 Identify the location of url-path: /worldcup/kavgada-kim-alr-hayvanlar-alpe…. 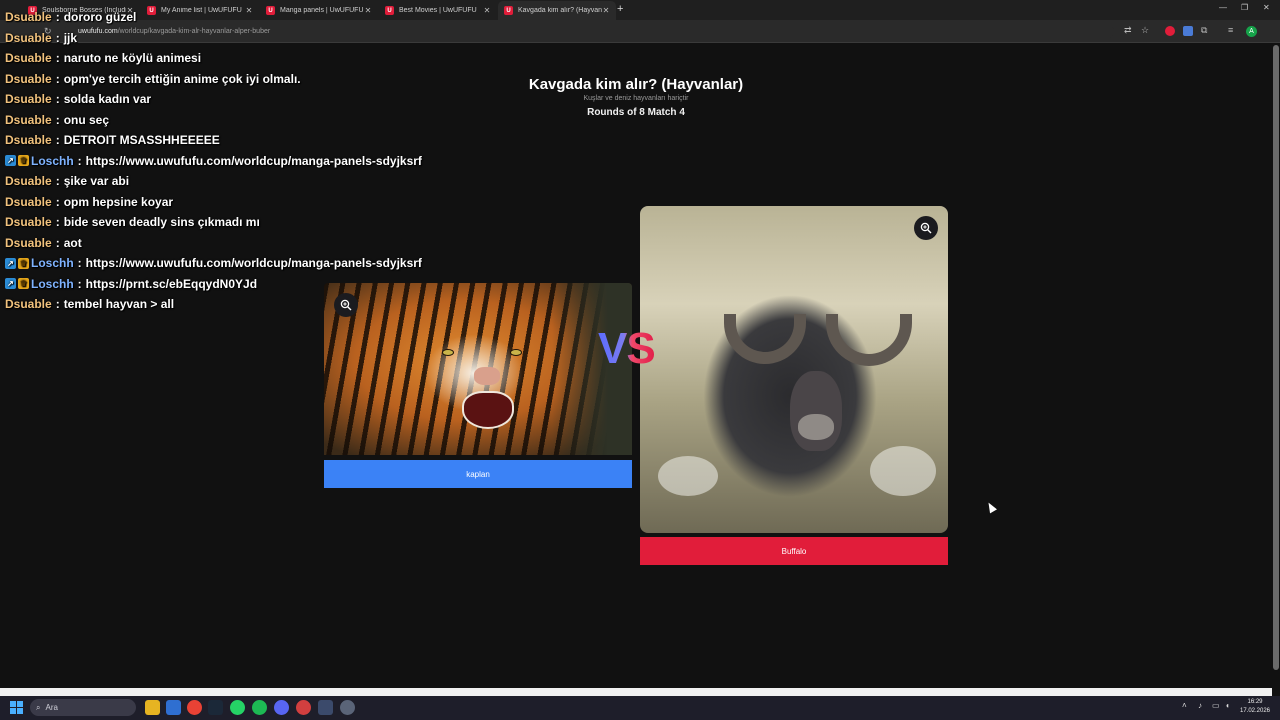
(194, 31).